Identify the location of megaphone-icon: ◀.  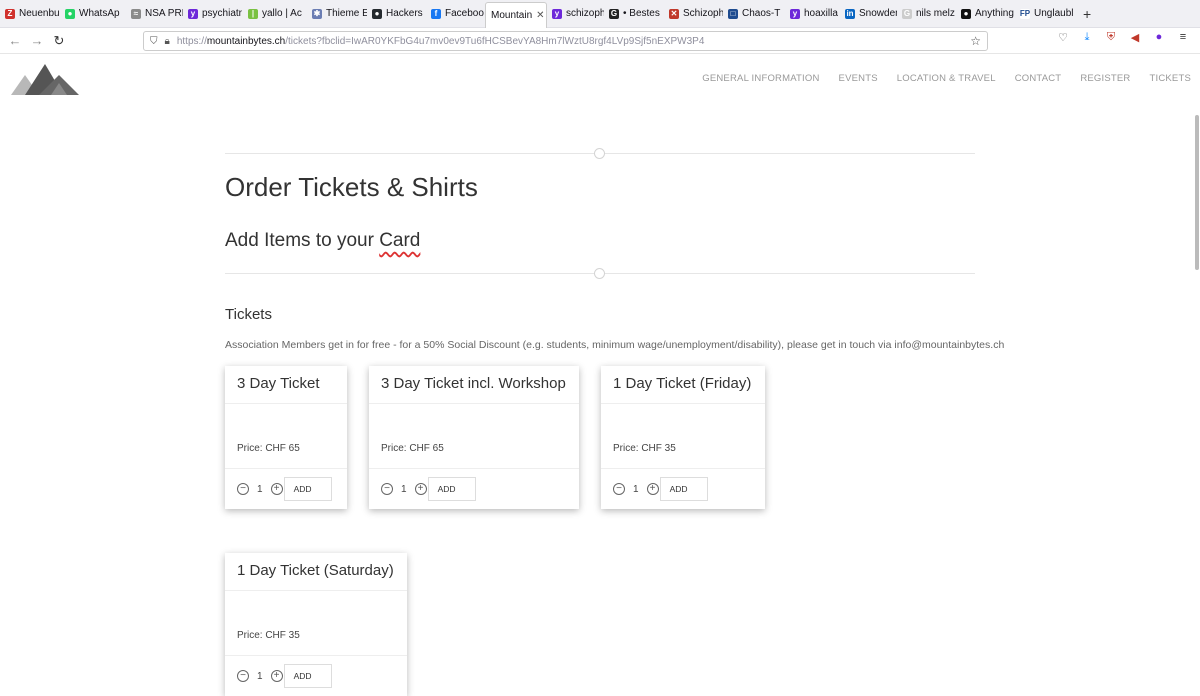
(1135, 37).